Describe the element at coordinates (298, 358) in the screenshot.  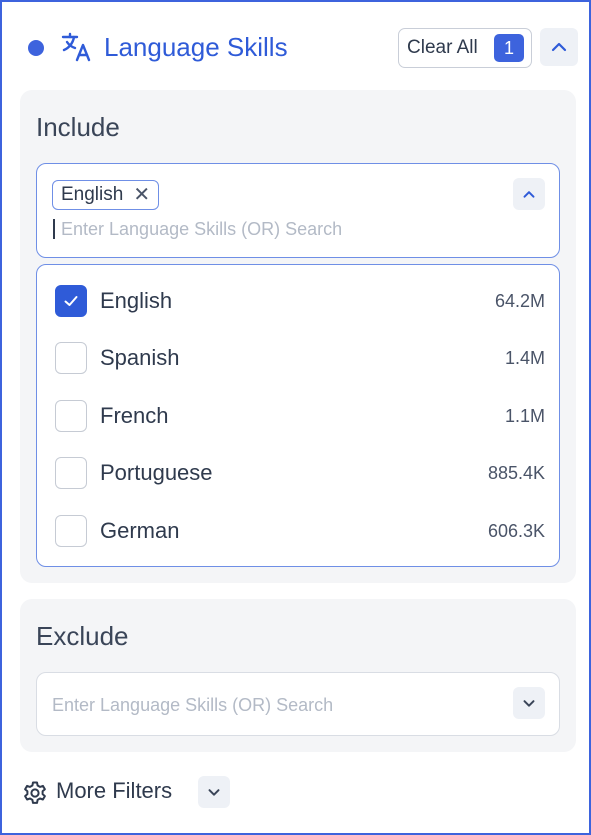
I see `option-item: Spanish 1.4M` at that location.